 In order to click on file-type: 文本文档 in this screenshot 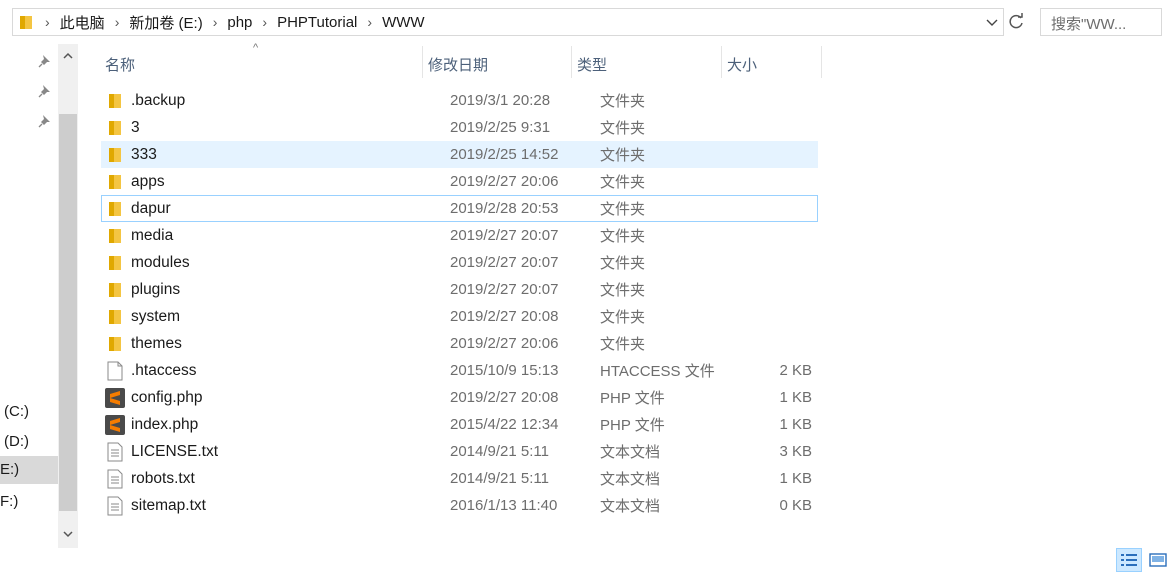, I will do `click(630, 506)`.